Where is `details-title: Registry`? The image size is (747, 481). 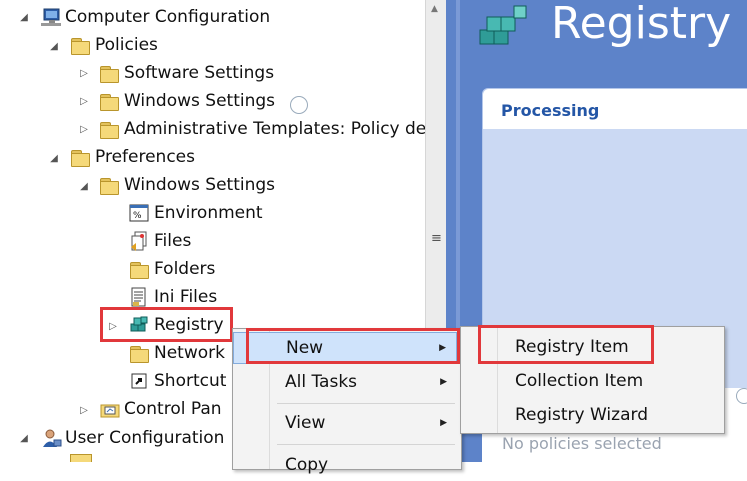 details-title: Registry is located at coordinates (641, 24).